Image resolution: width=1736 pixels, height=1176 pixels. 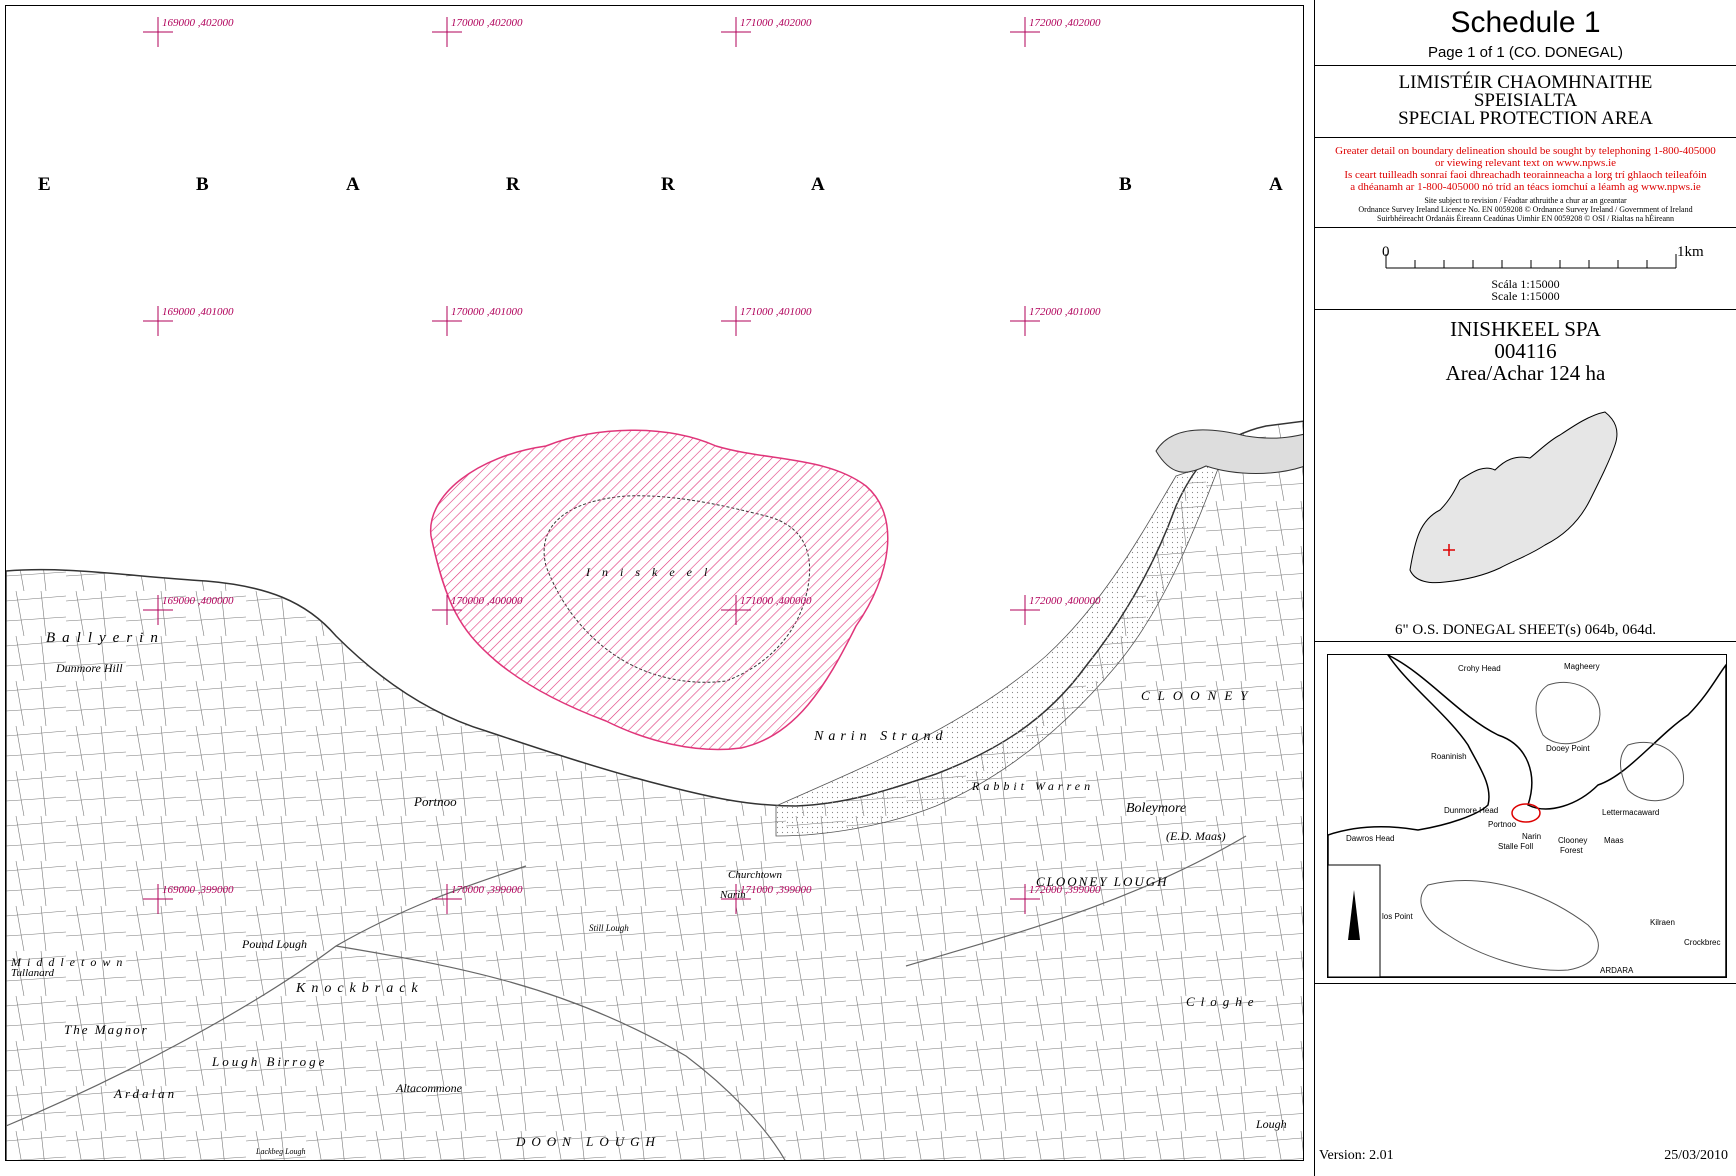 What do you see at coordinates (1513, 497) in the screenshot?
I see `county-locator-map` at bounding box center [1513, 497].